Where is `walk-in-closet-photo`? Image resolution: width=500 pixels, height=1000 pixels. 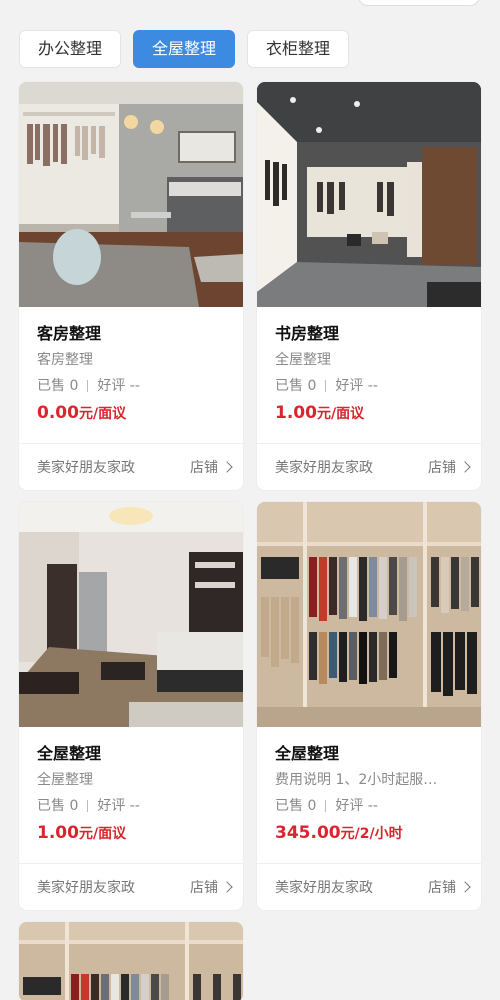 walk-in-closet-photo is located at coordinates (369, 194).